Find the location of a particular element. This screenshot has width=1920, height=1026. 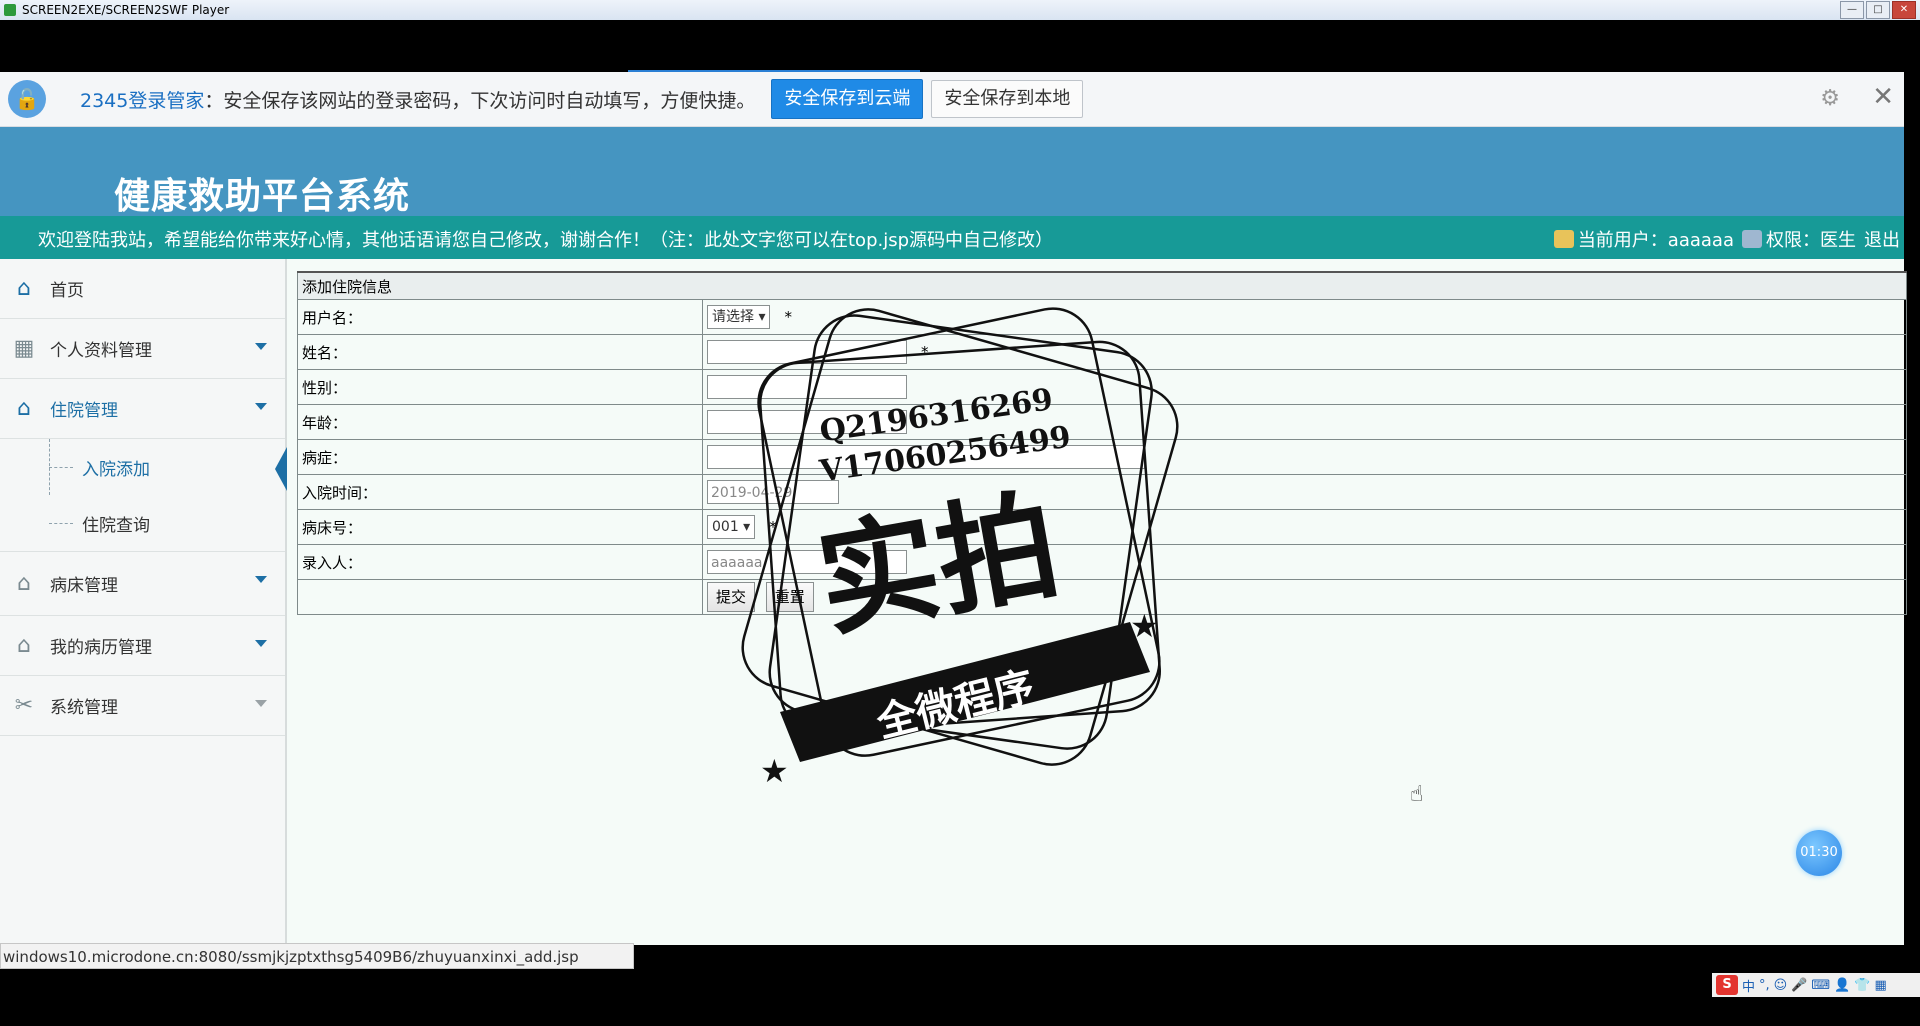

user-icon is located at coordinates (1563, 239).